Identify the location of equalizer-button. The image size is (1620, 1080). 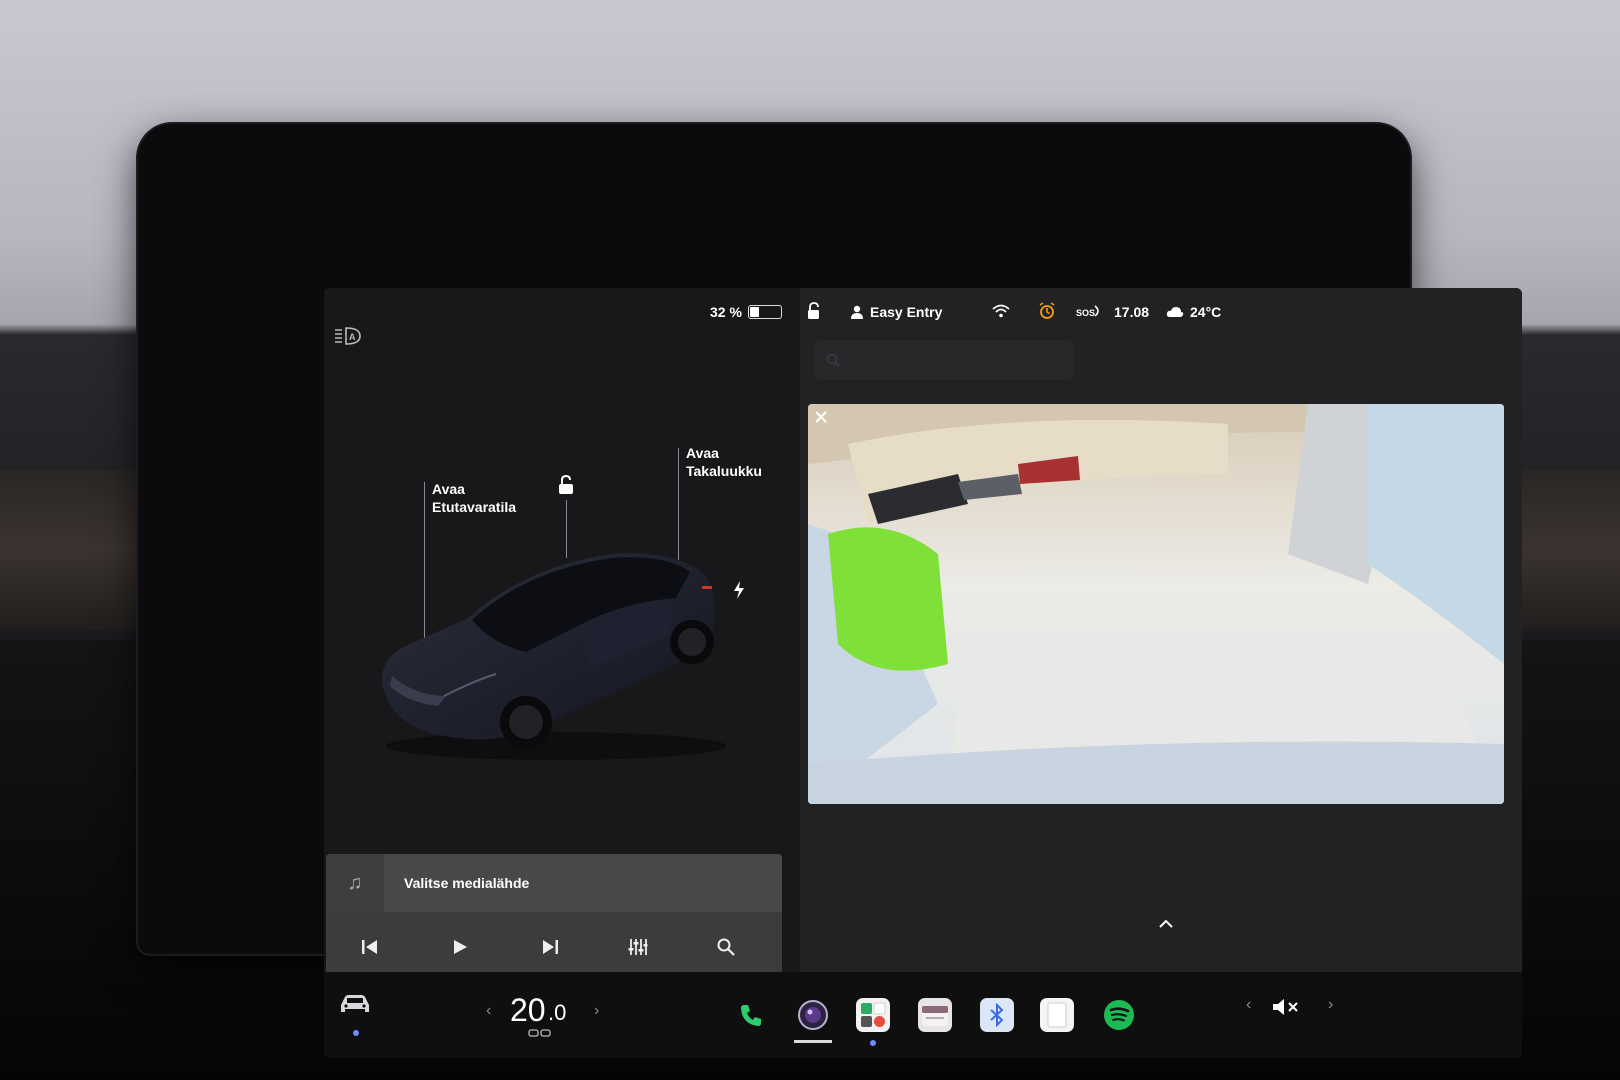
(638, 947).